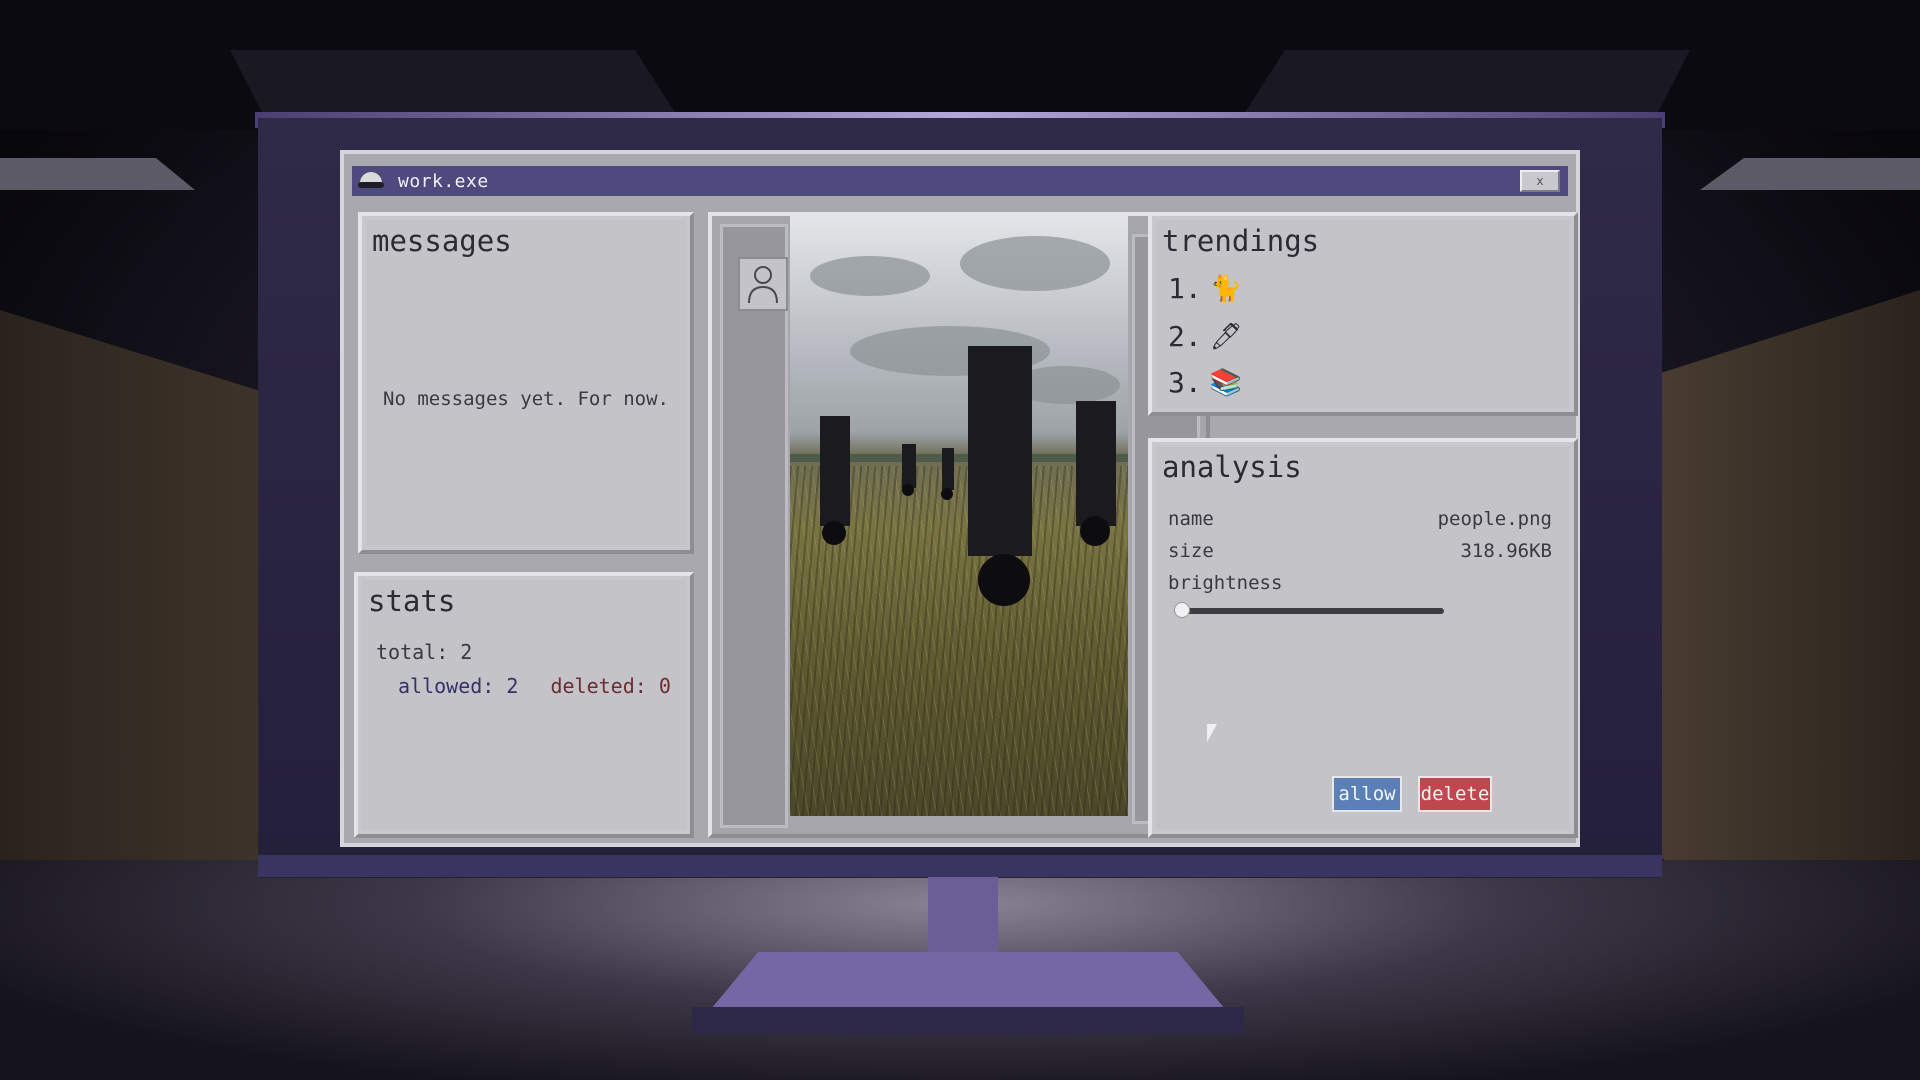 Image resolution: width=1920 pixels, height=1080 pixels. What do you see at coordinates (412, 601) in the screenshot?
I see `stats-heading: stats` at bounding box center [412, 601].